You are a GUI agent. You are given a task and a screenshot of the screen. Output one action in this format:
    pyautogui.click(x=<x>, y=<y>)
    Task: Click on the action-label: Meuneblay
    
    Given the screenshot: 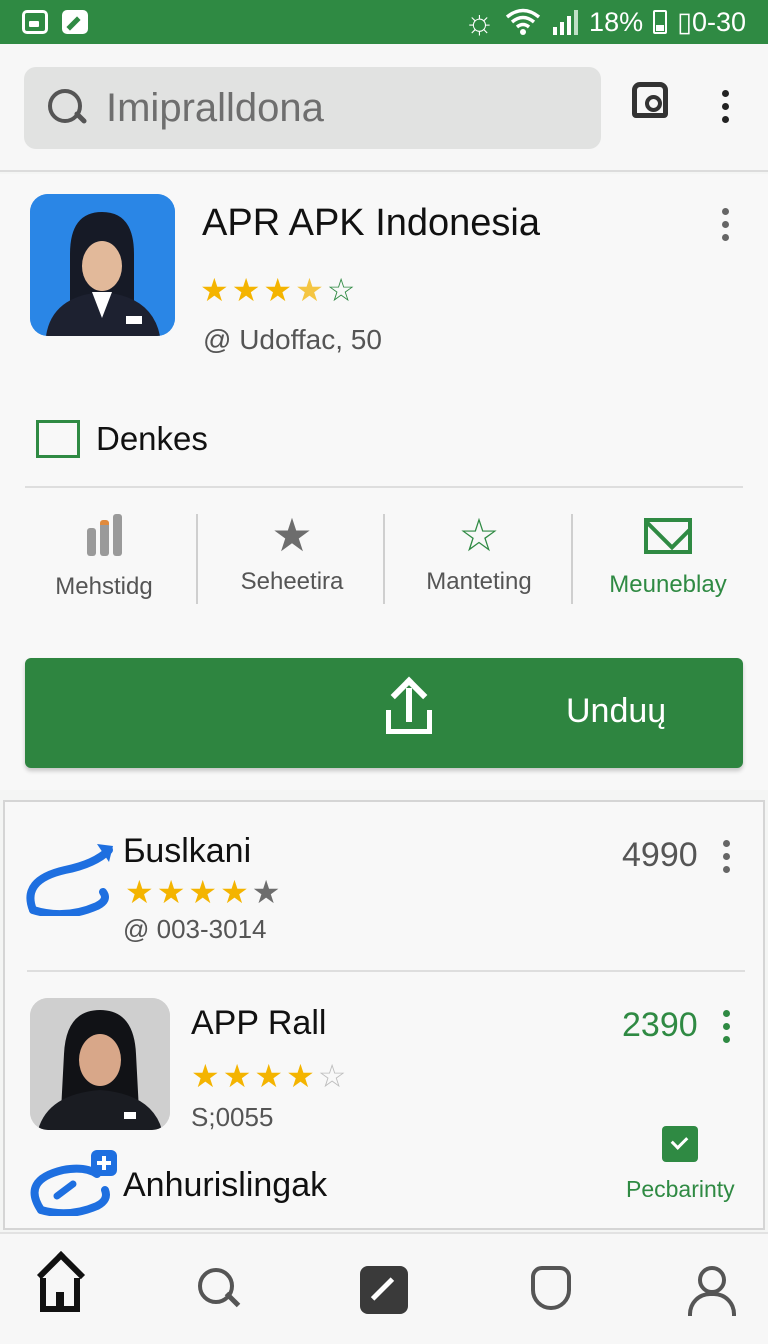 What is the action you would take?
    pyautogui.click(x=668, y=584)
    